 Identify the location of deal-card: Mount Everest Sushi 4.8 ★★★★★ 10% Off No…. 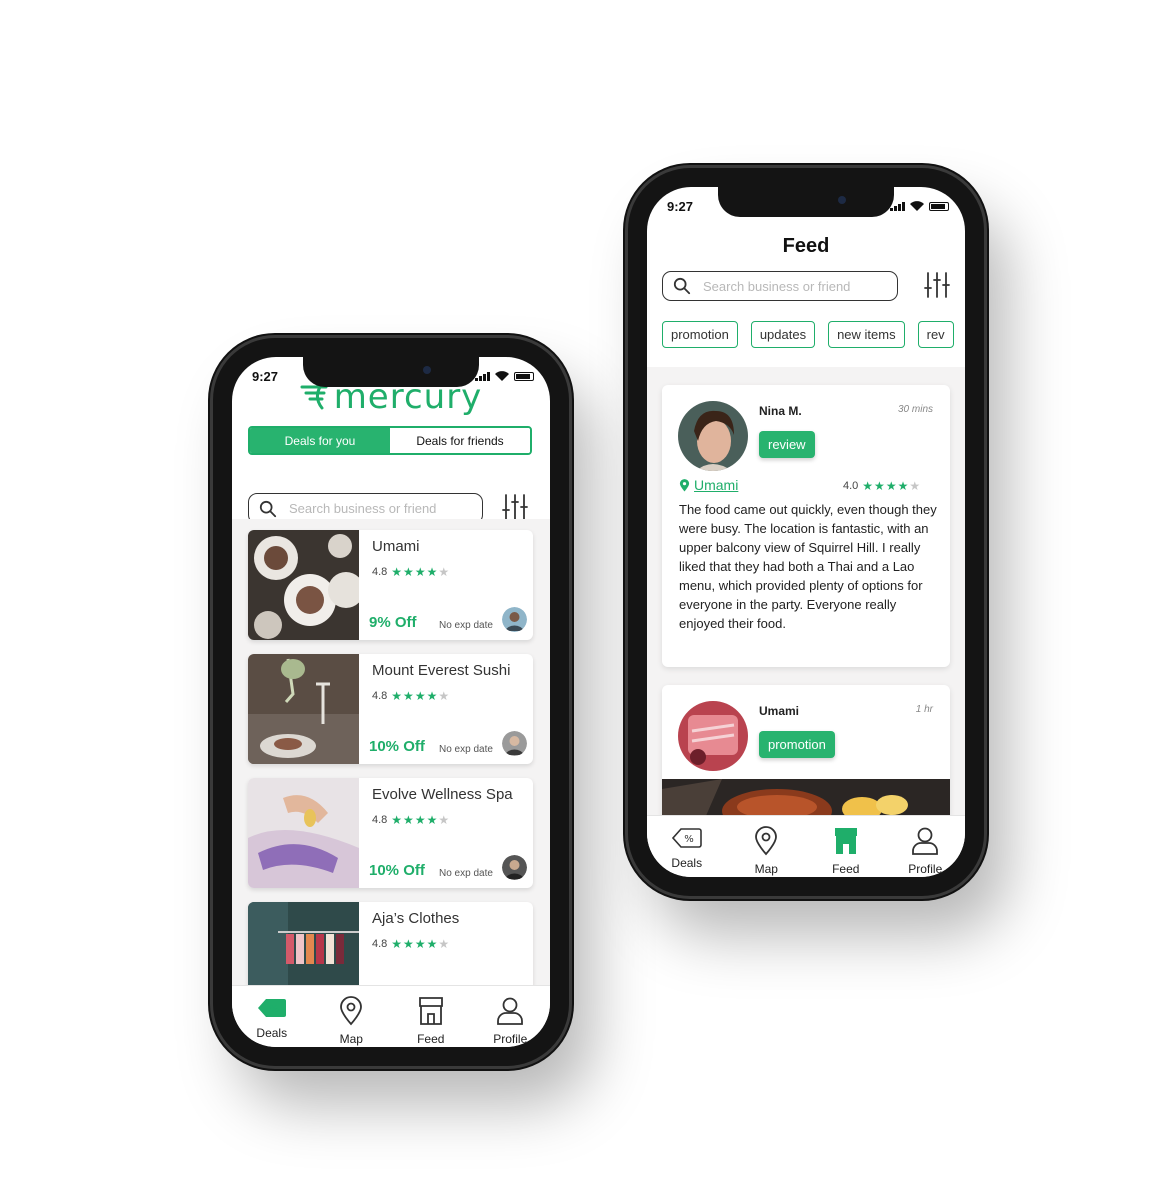
(390, 709).